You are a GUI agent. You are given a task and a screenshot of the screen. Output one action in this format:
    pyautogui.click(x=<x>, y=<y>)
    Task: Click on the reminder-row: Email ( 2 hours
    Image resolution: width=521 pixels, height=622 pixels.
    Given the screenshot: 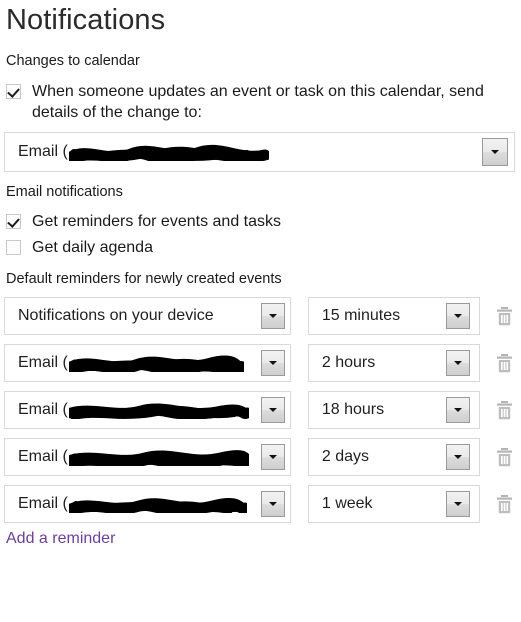 What is the action you would take?
    pyautogui.click(x=260, y=363)
    